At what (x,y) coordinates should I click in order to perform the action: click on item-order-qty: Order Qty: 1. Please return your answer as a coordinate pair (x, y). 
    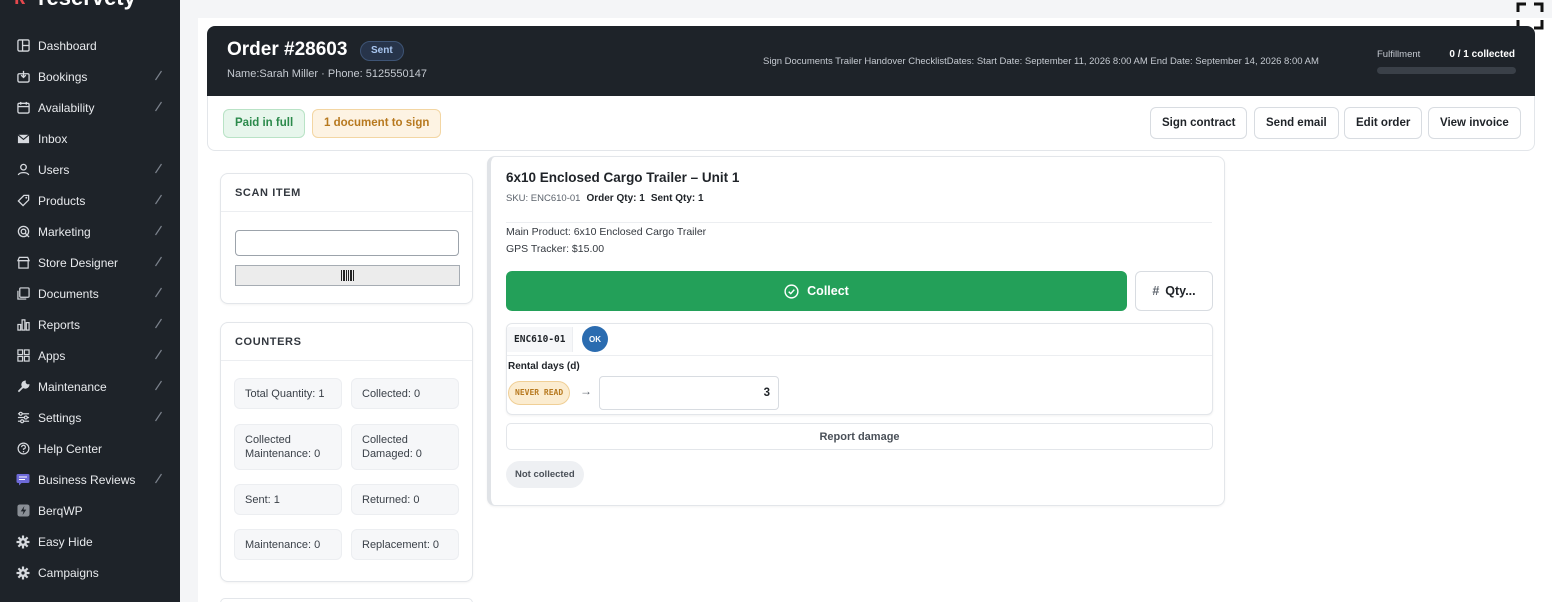
    Looking at the image, I should click on (615, 198).